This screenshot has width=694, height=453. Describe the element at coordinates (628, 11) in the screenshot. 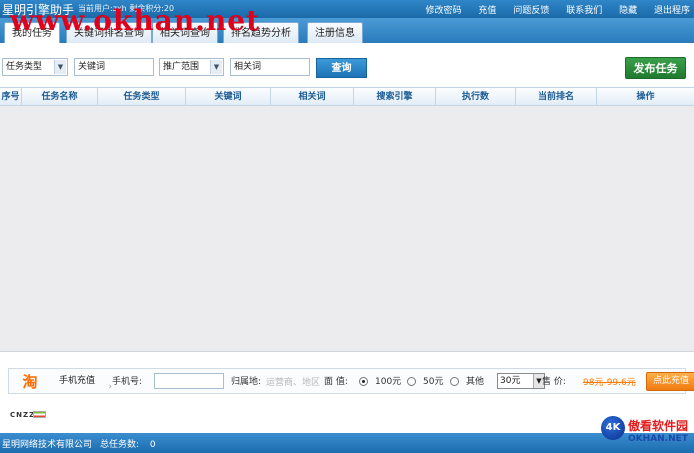

I see `hide-link: 隐藏` at that location.